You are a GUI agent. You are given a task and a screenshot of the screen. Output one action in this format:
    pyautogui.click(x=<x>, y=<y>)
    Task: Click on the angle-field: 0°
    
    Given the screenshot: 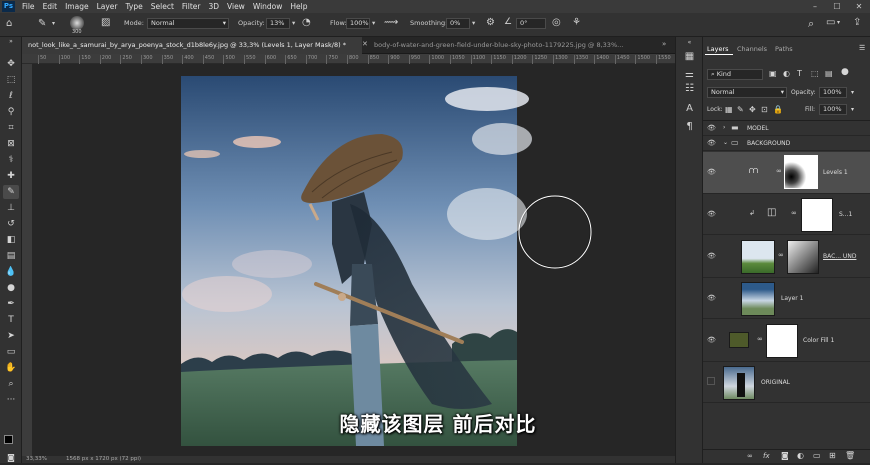 What is the action you would take?
    pyautogui.click(x=531, y=23)
    